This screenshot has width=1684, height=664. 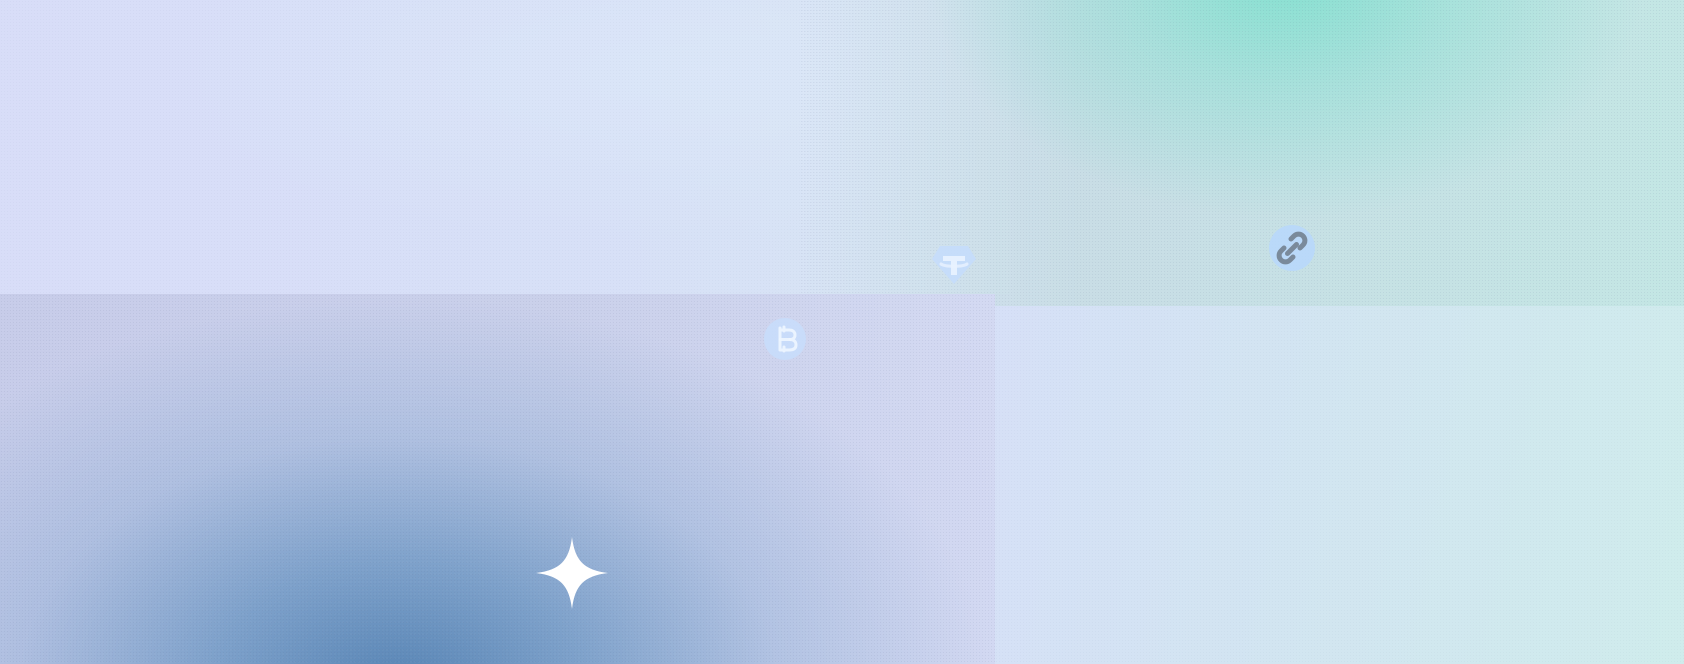 What do you see at coordinates (785, 339) in the screenshot?
I see `bitcoin-icon` at bounding box center [785, 339].